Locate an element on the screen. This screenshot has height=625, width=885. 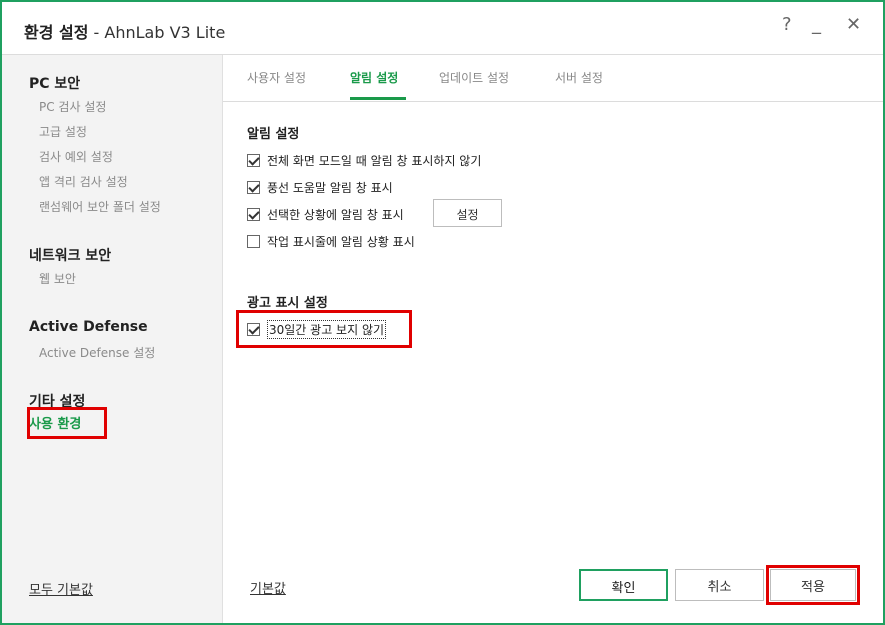
tab-update-settings: 업데이트 설정 is located at coordinates (474, 77).